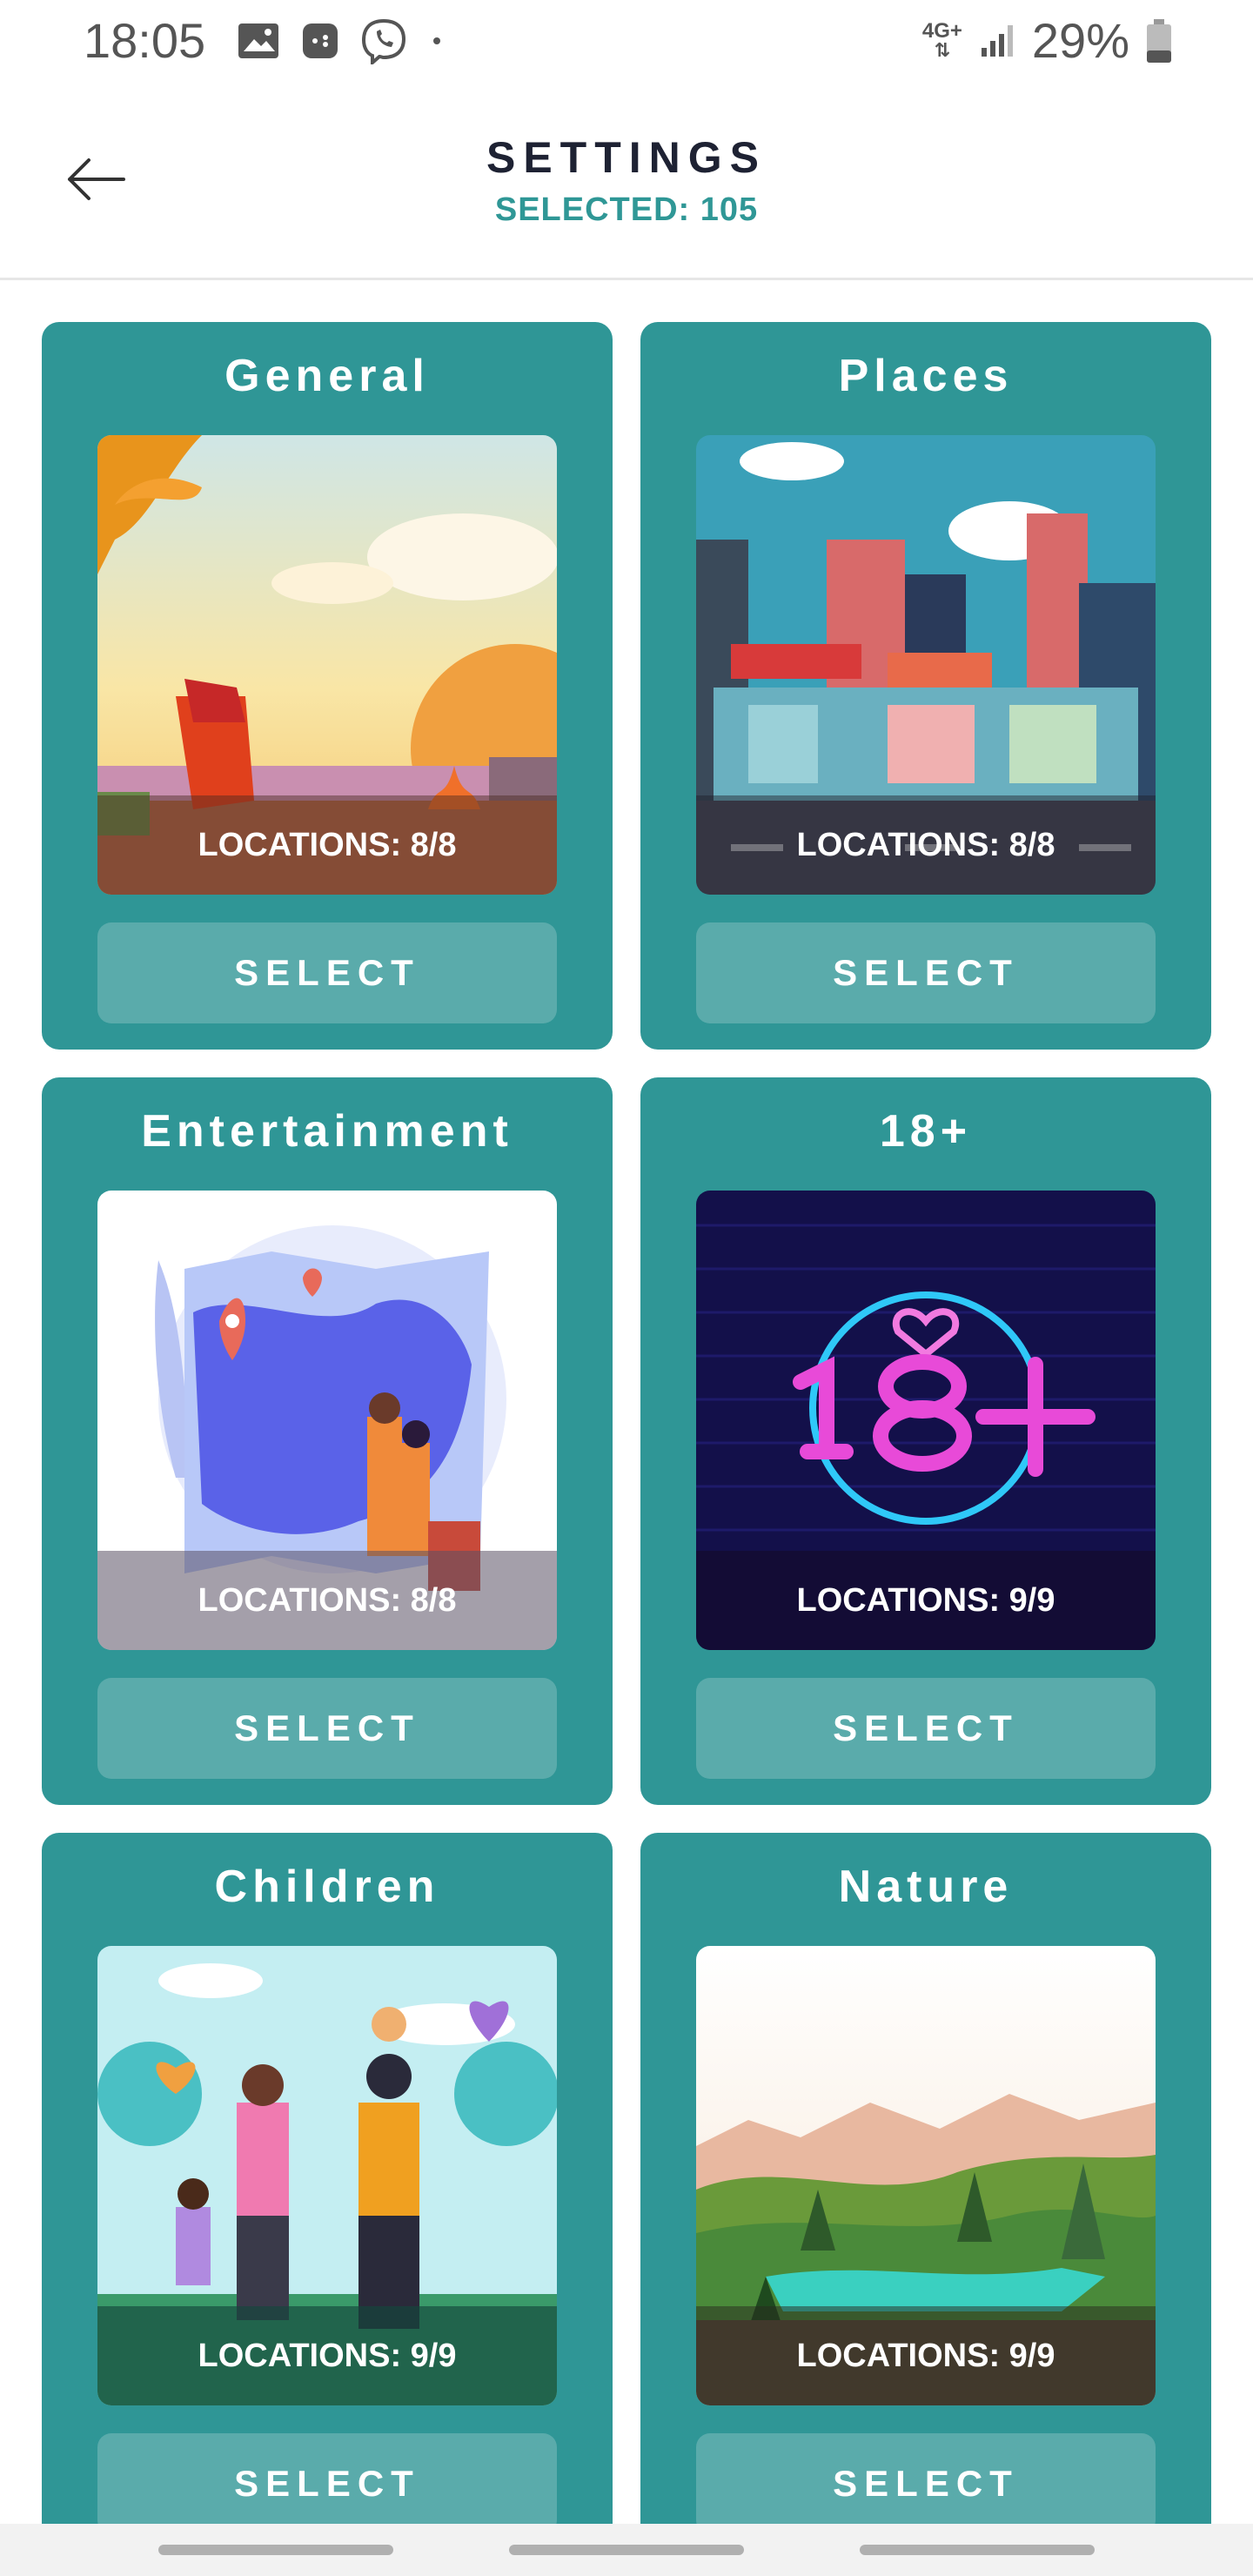 The width and height of the screenshot is (1253, 2576). Describe the element at coordinates (926, 376) in the screenshot. I see `category-title: Places` at that location.